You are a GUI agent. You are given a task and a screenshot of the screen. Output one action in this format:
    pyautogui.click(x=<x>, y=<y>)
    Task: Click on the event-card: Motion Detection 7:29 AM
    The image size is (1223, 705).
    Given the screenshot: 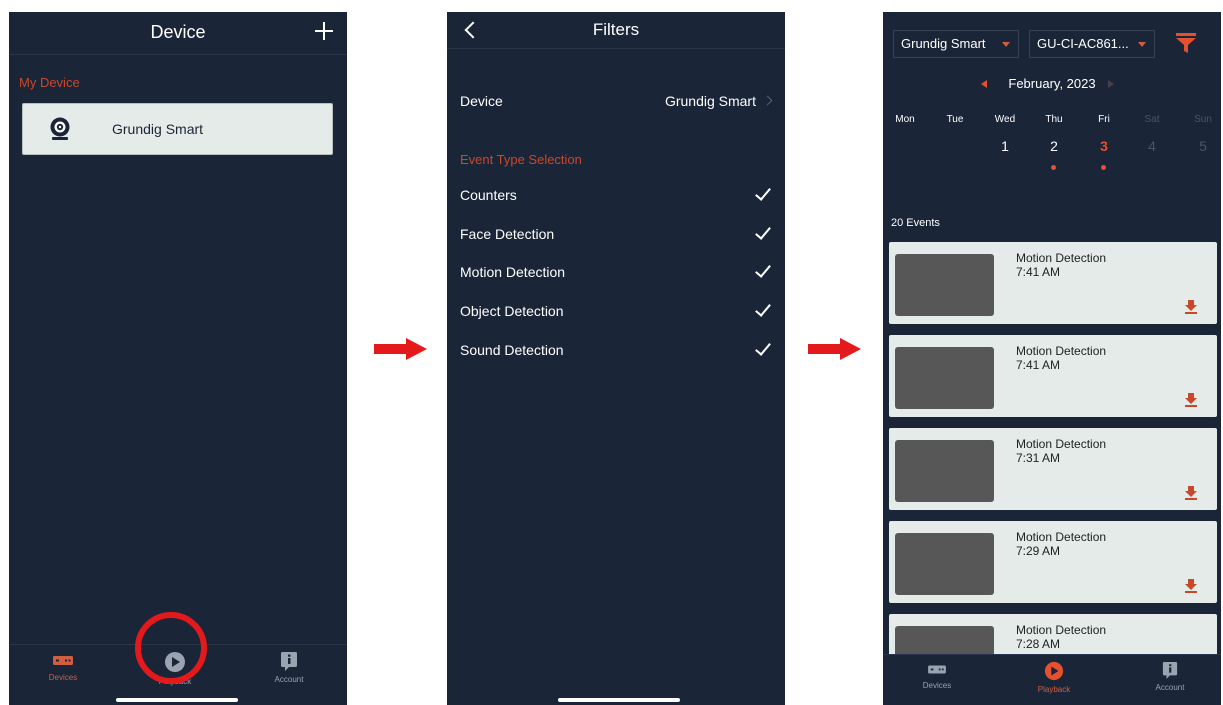 What is the action you would take?
    pyautogui.click(x=1053, y=562)
    